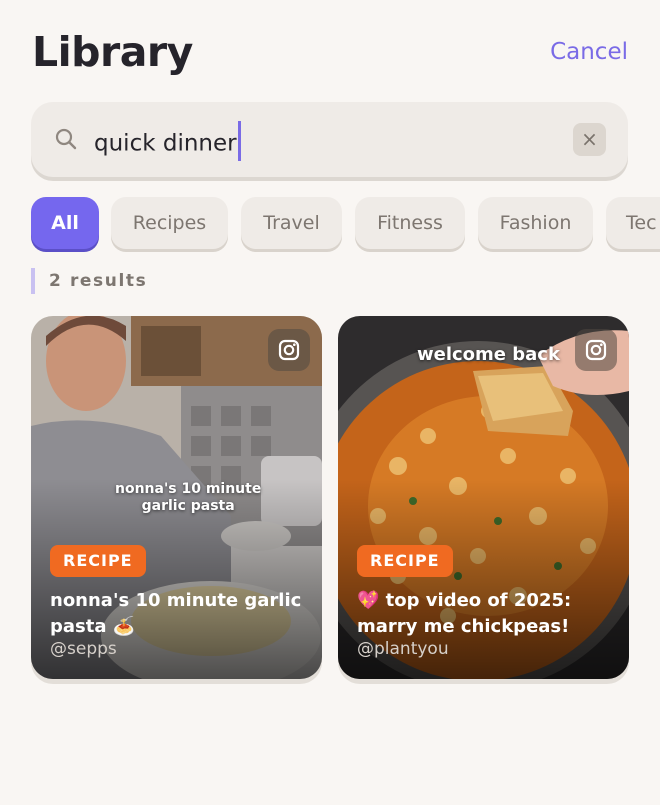 The width and height of the screenshot is (660, 805). Describe the element at coordinates (589, 52) in the screenshot. I see `cancel-button: Cancel` at that location.